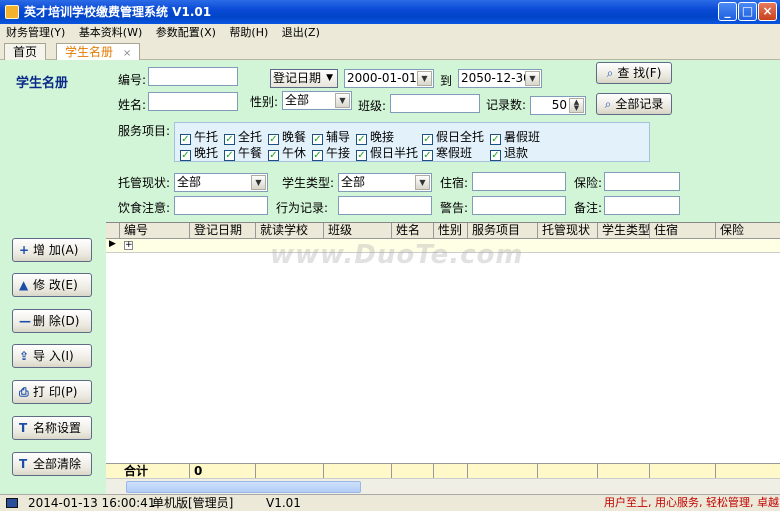  I want to click on close-button: ×, so click(767, 11).